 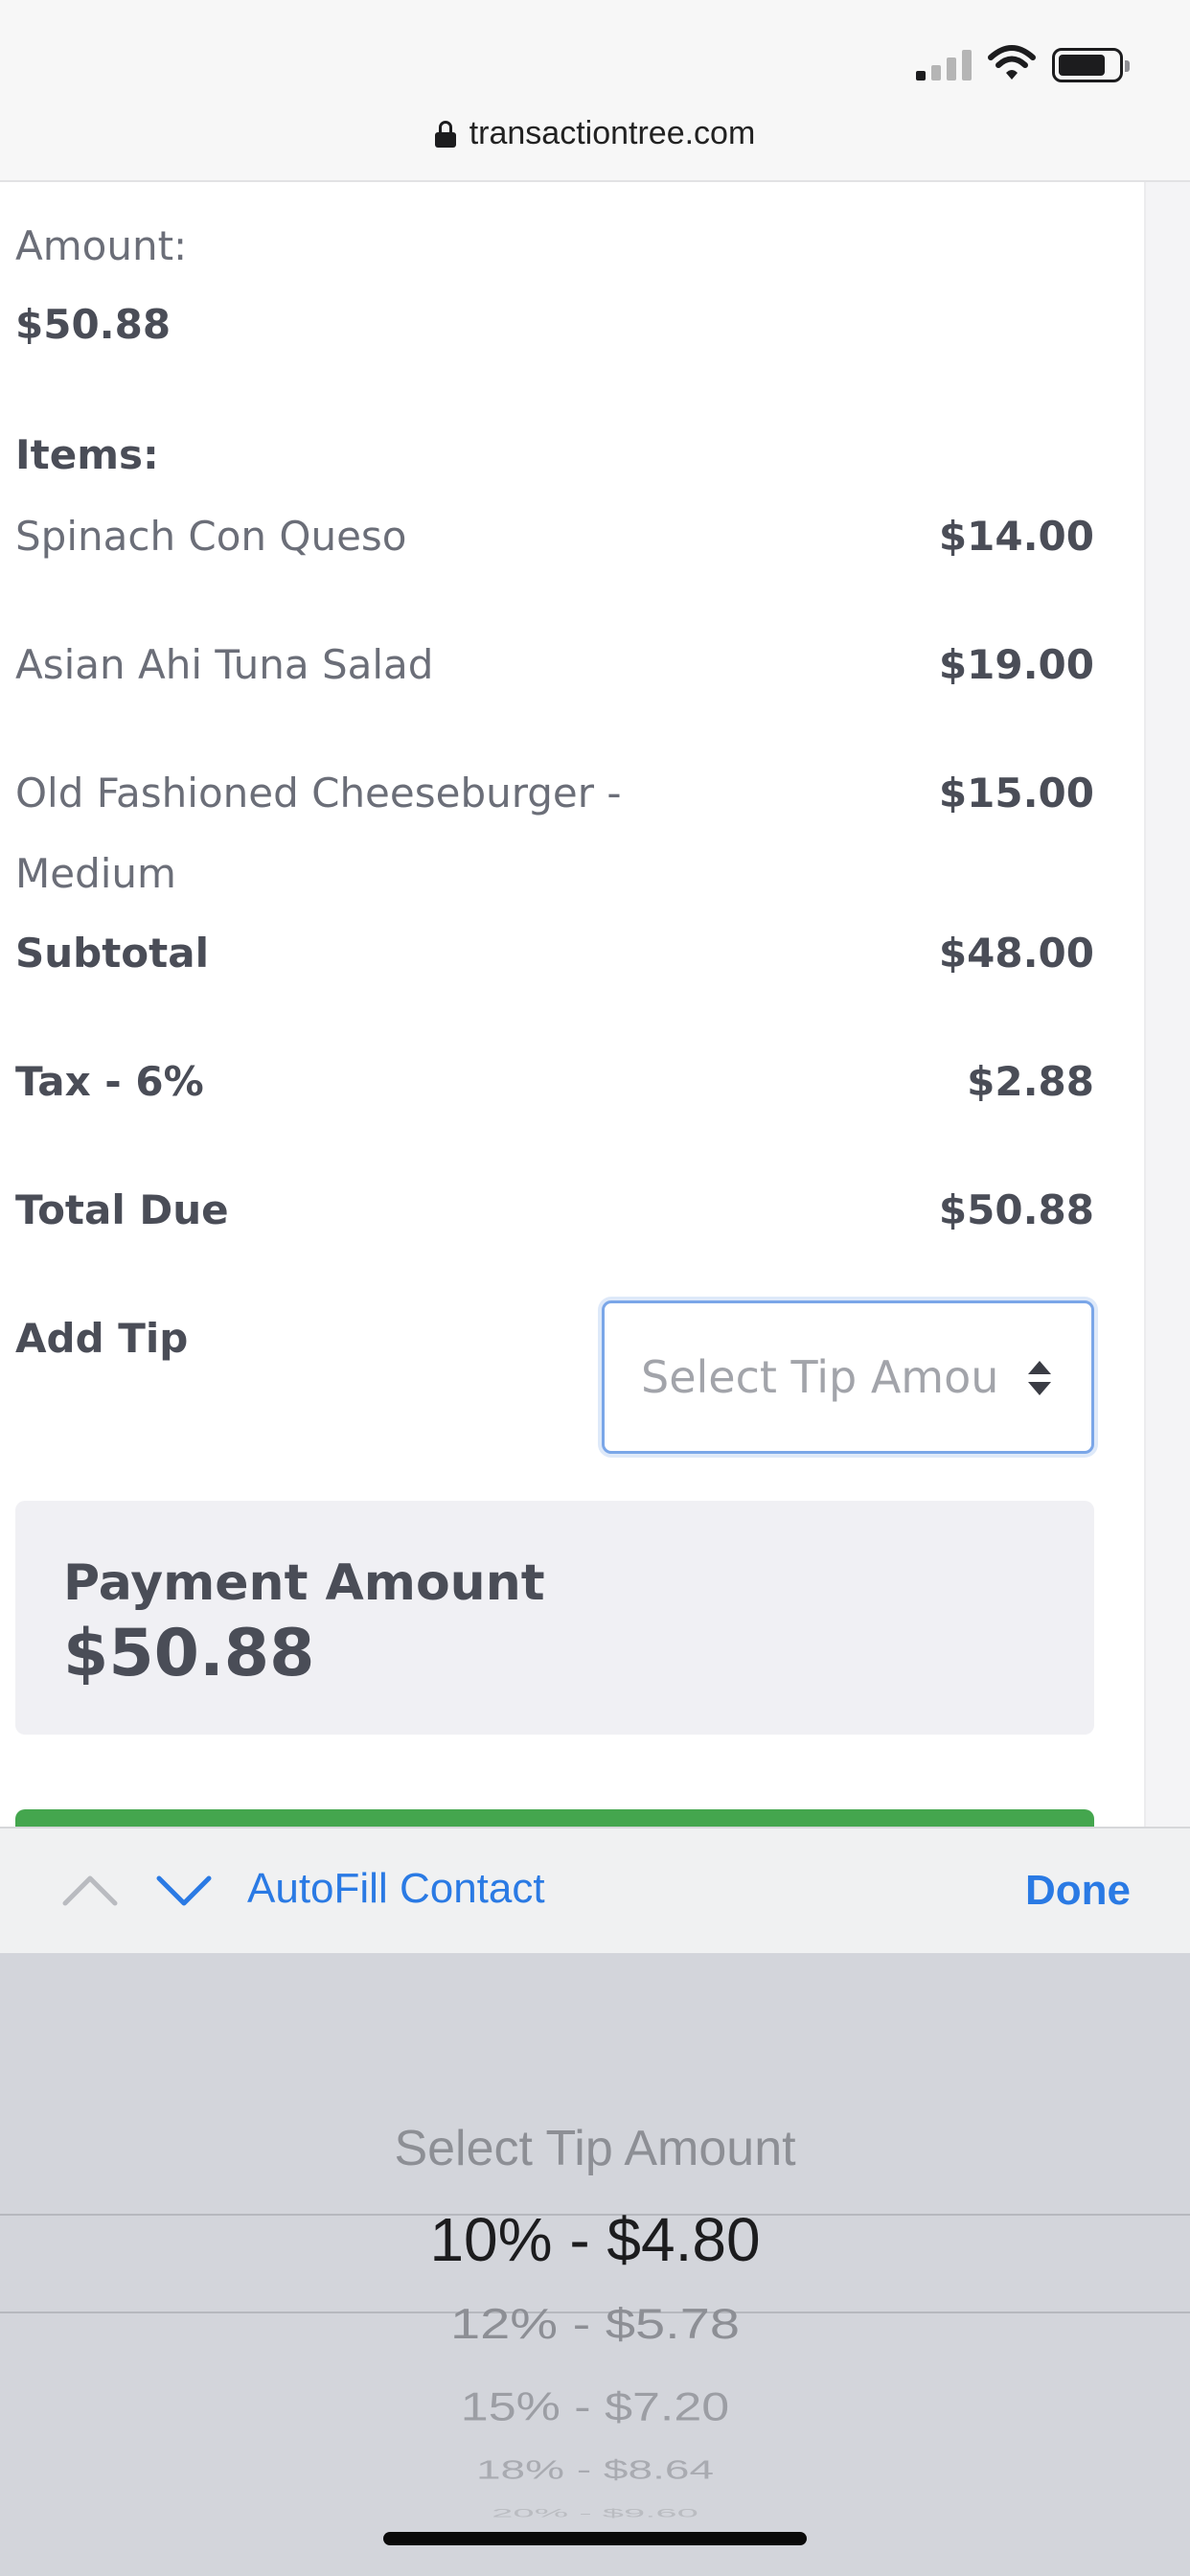 What do you see at coordinates (595, 2324) in the screenshot?
I see `picker-option: 12% - $5.78` at bounding box center [595, 2324].